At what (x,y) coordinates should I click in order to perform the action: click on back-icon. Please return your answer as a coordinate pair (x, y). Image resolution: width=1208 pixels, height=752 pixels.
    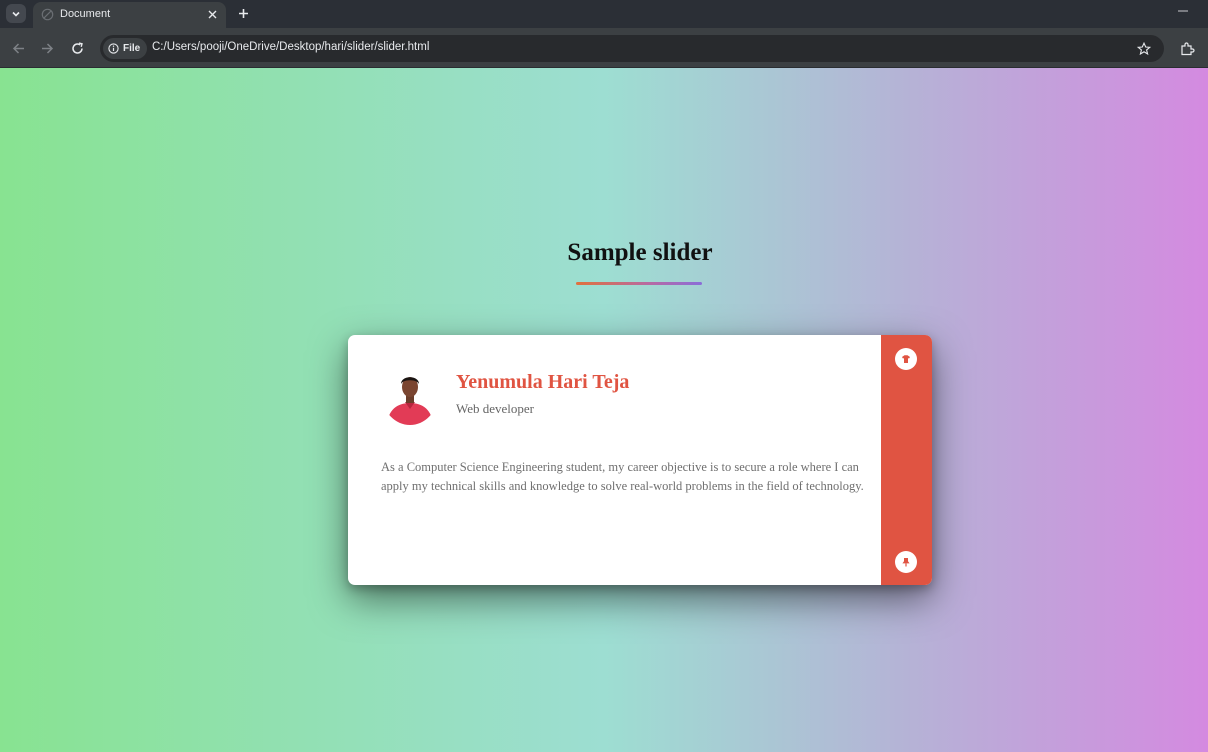
    Looking at the image, I should click on (18, 48).